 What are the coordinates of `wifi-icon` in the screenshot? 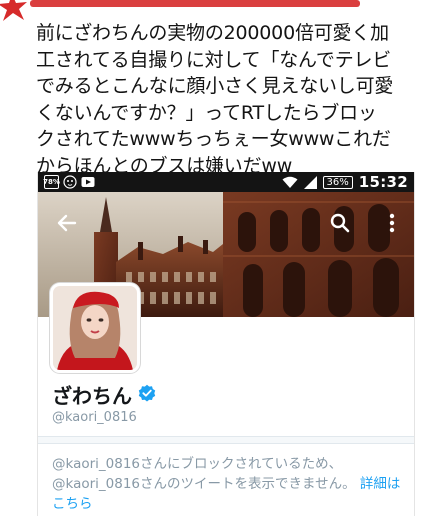 It's located at (290, 182).